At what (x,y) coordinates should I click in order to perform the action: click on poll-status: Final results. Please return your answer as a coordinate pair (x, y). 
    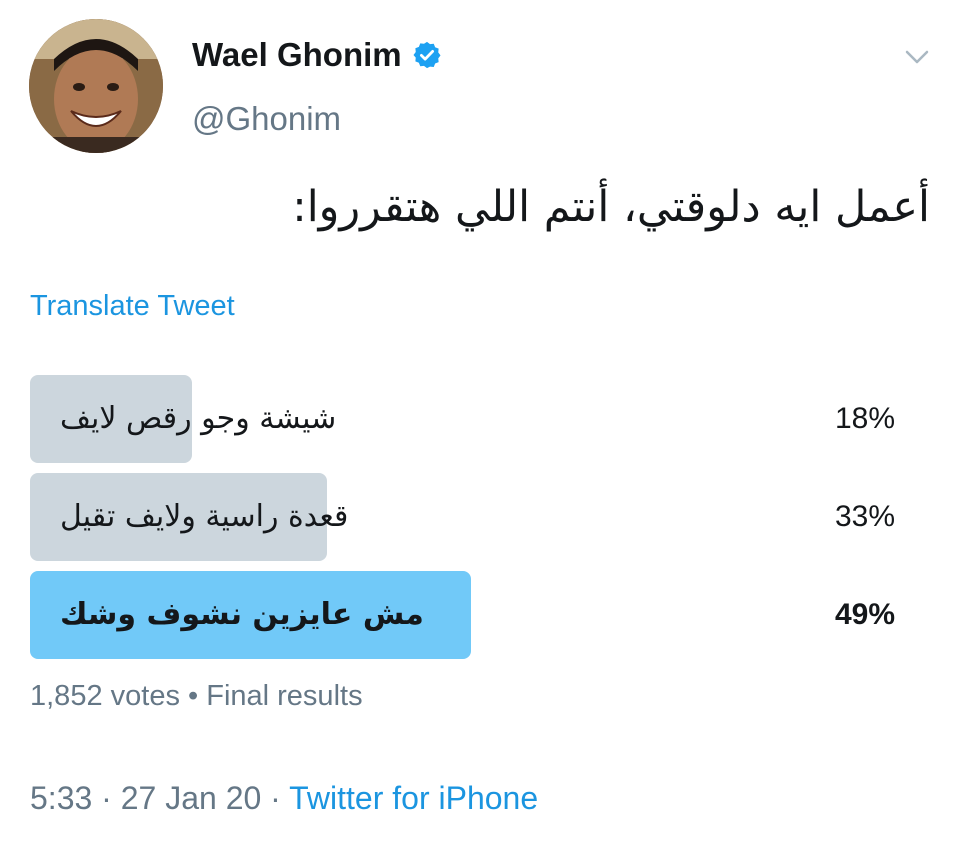
    Looking at the image, I should click on (284, 696).